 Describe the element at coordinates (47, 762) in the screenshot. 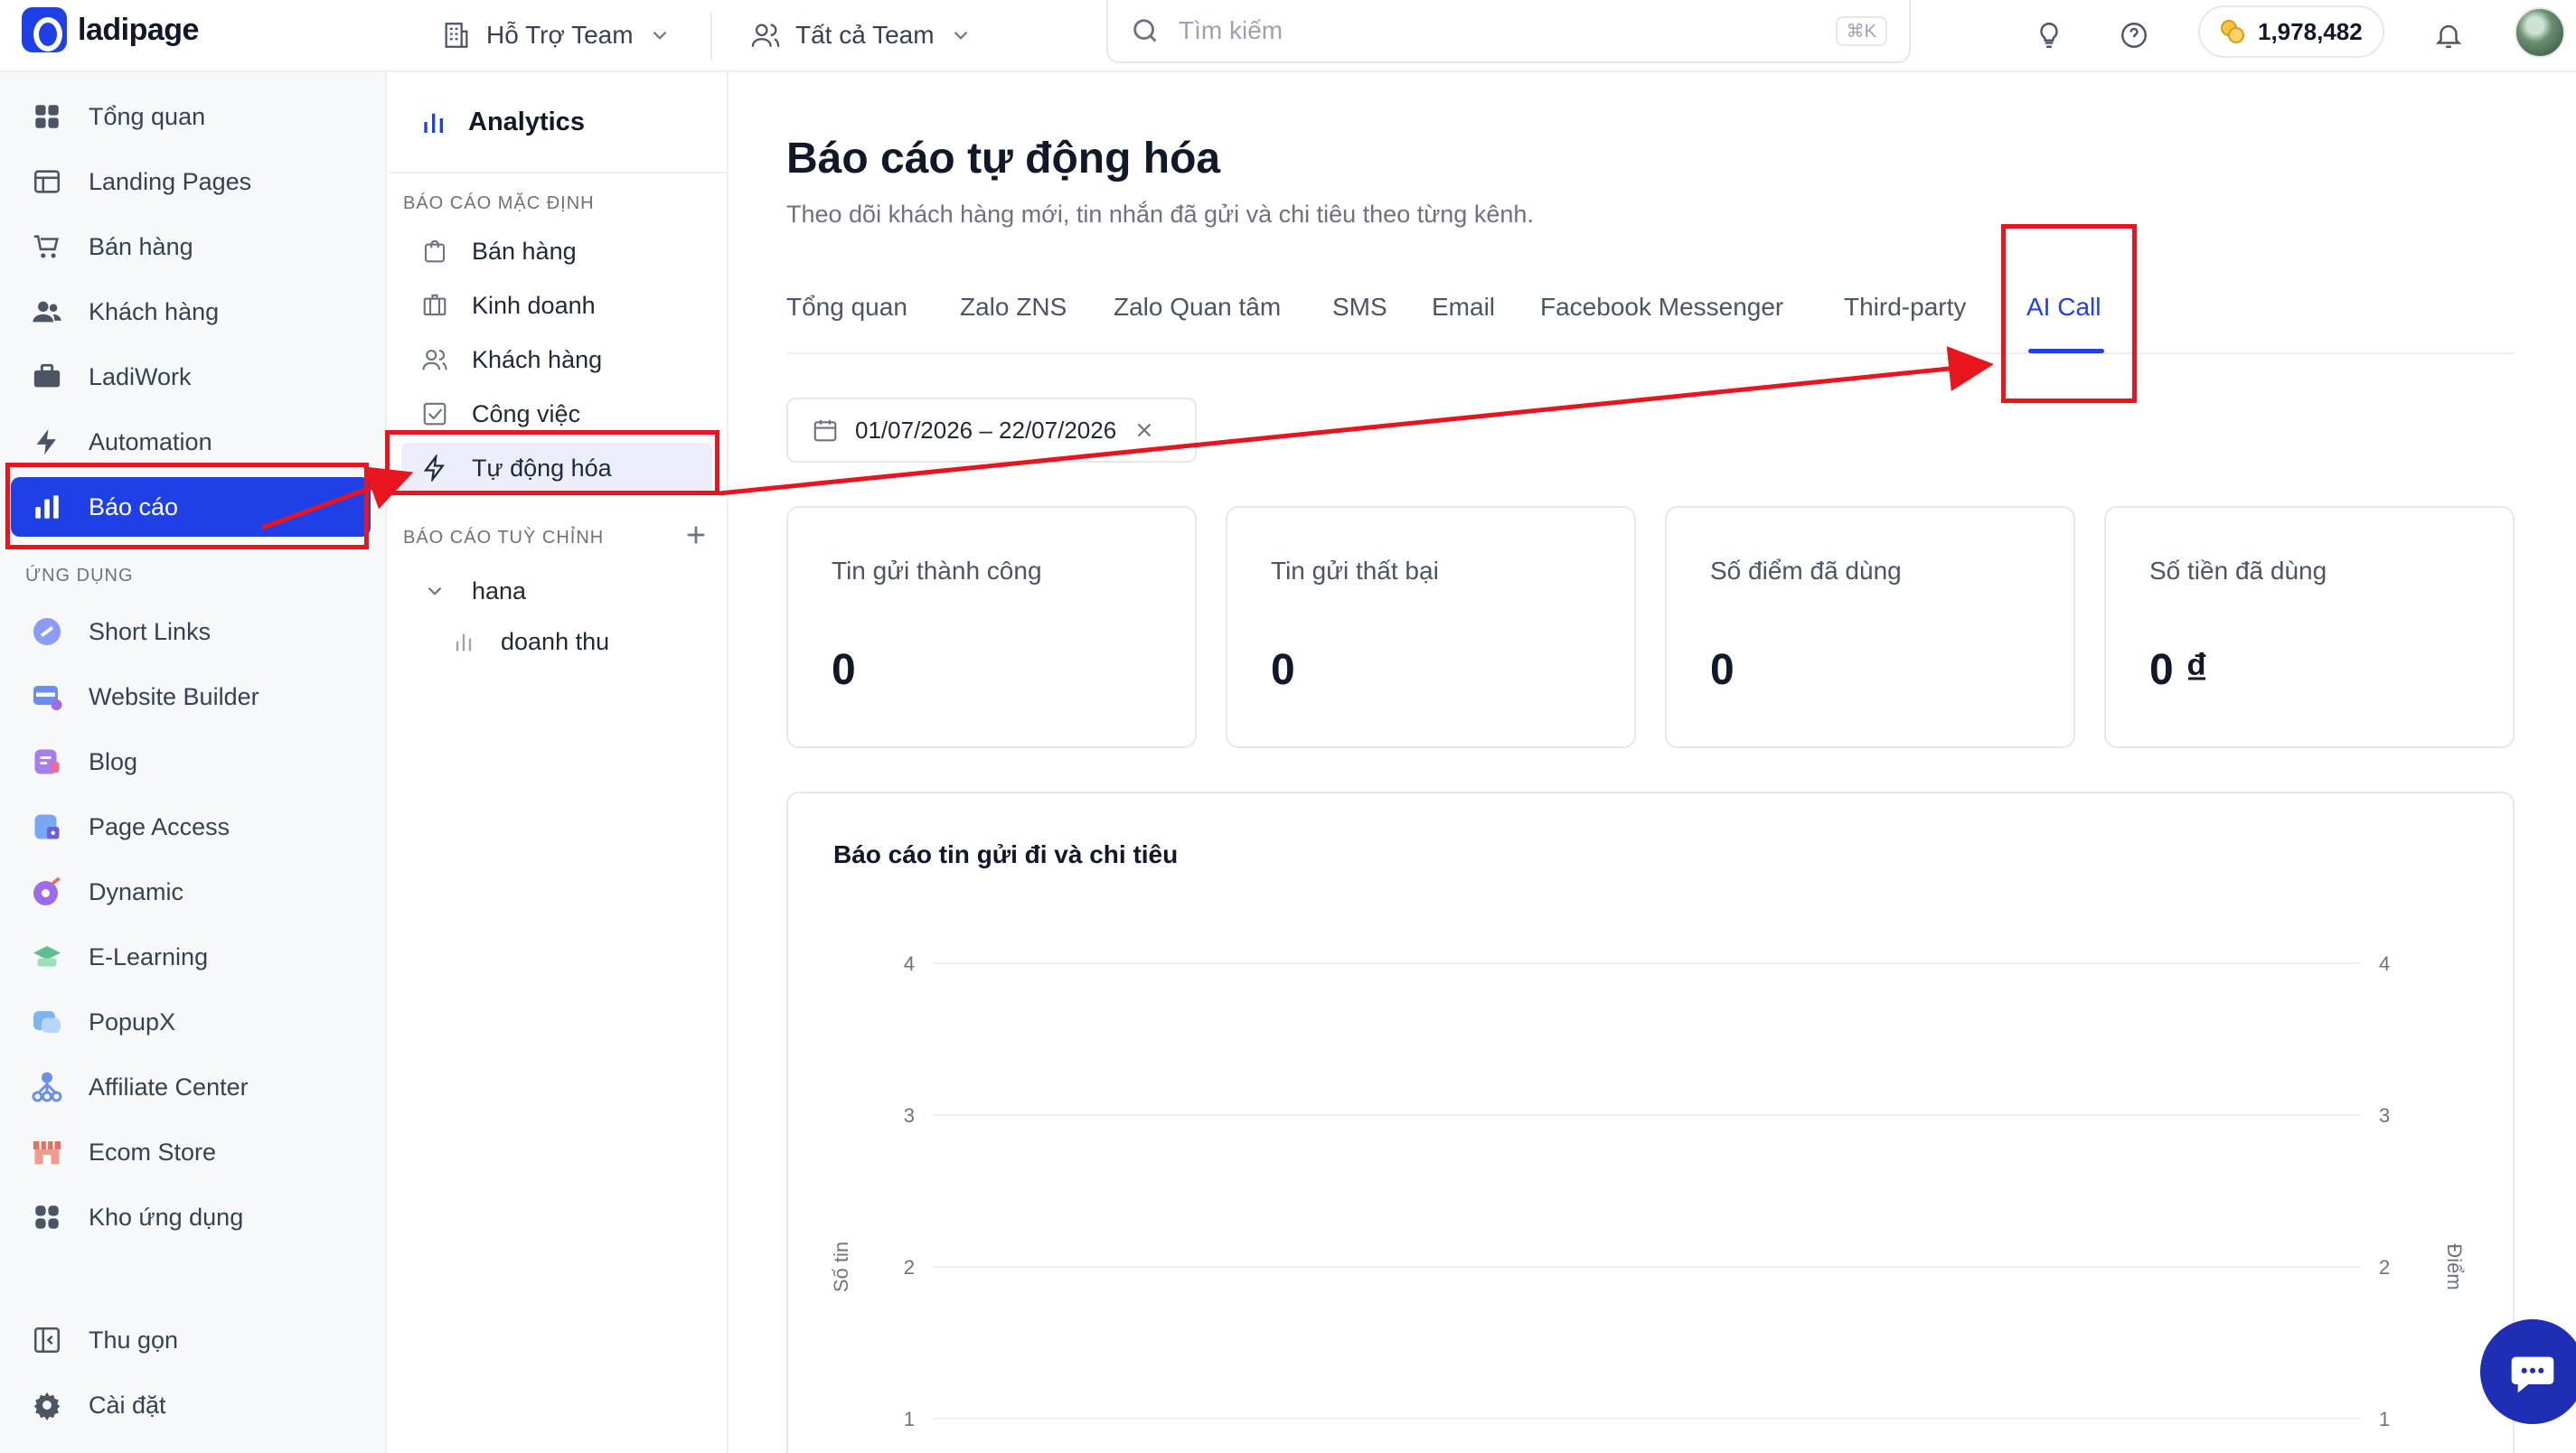

I see `blog-icon` at that location.